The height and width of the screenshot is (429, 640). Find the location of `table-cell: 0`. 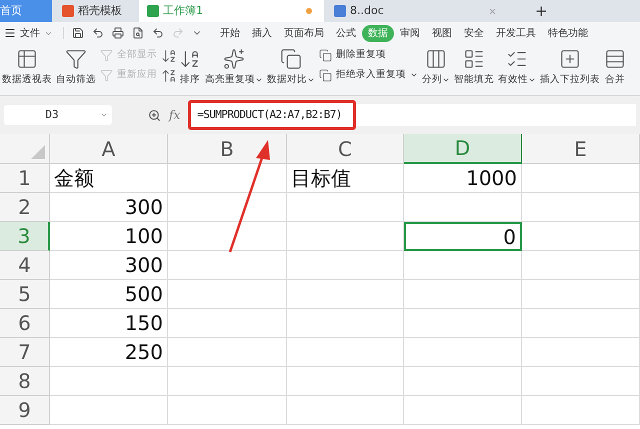

table-cell: 0 is located at coordinates (463, 236).